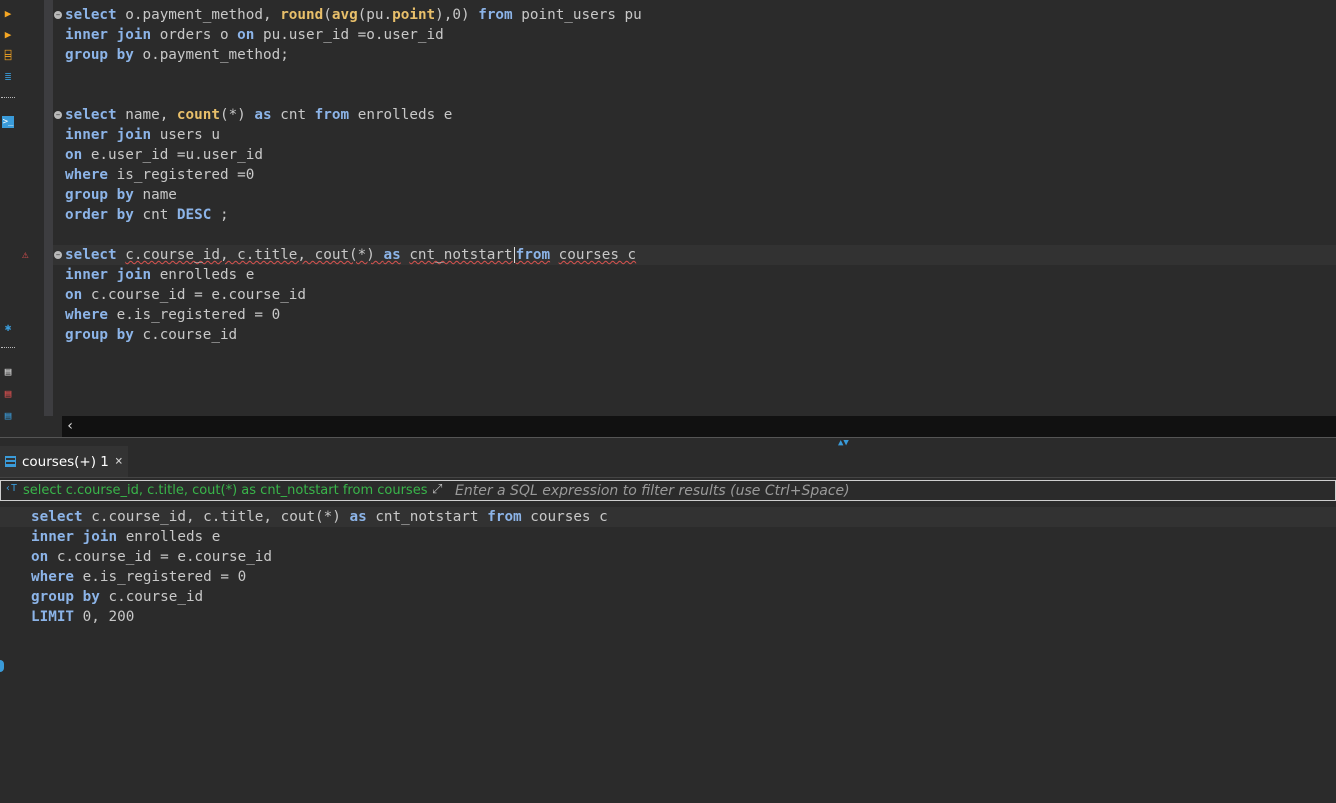 This screenshot has width=1336, height=803. What do you see at coordinates (694, 275) in the screenshot?
I see `editor-line: inner join enrolleds e` at bounding box center [694, 275].